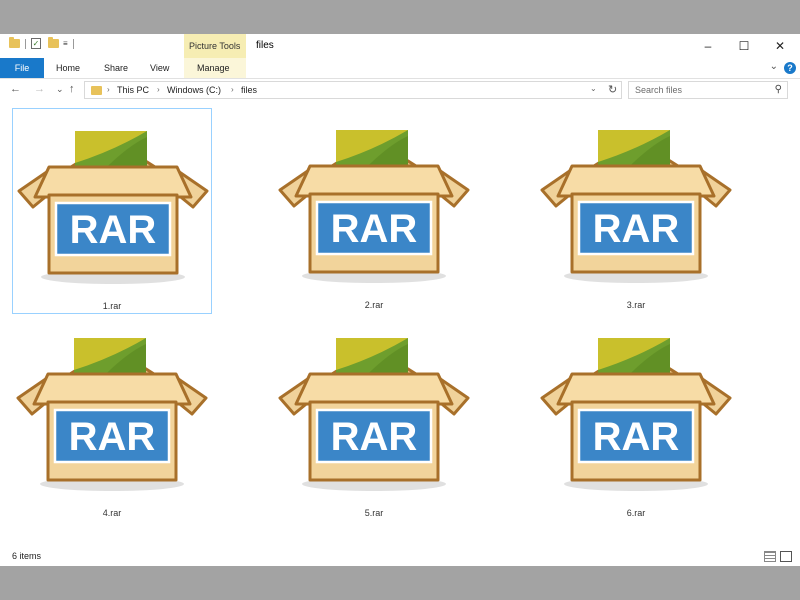 This screenshot has width=800, height=600. I want to click on file-item-6: RAR 6.rar, so click(636, 419).